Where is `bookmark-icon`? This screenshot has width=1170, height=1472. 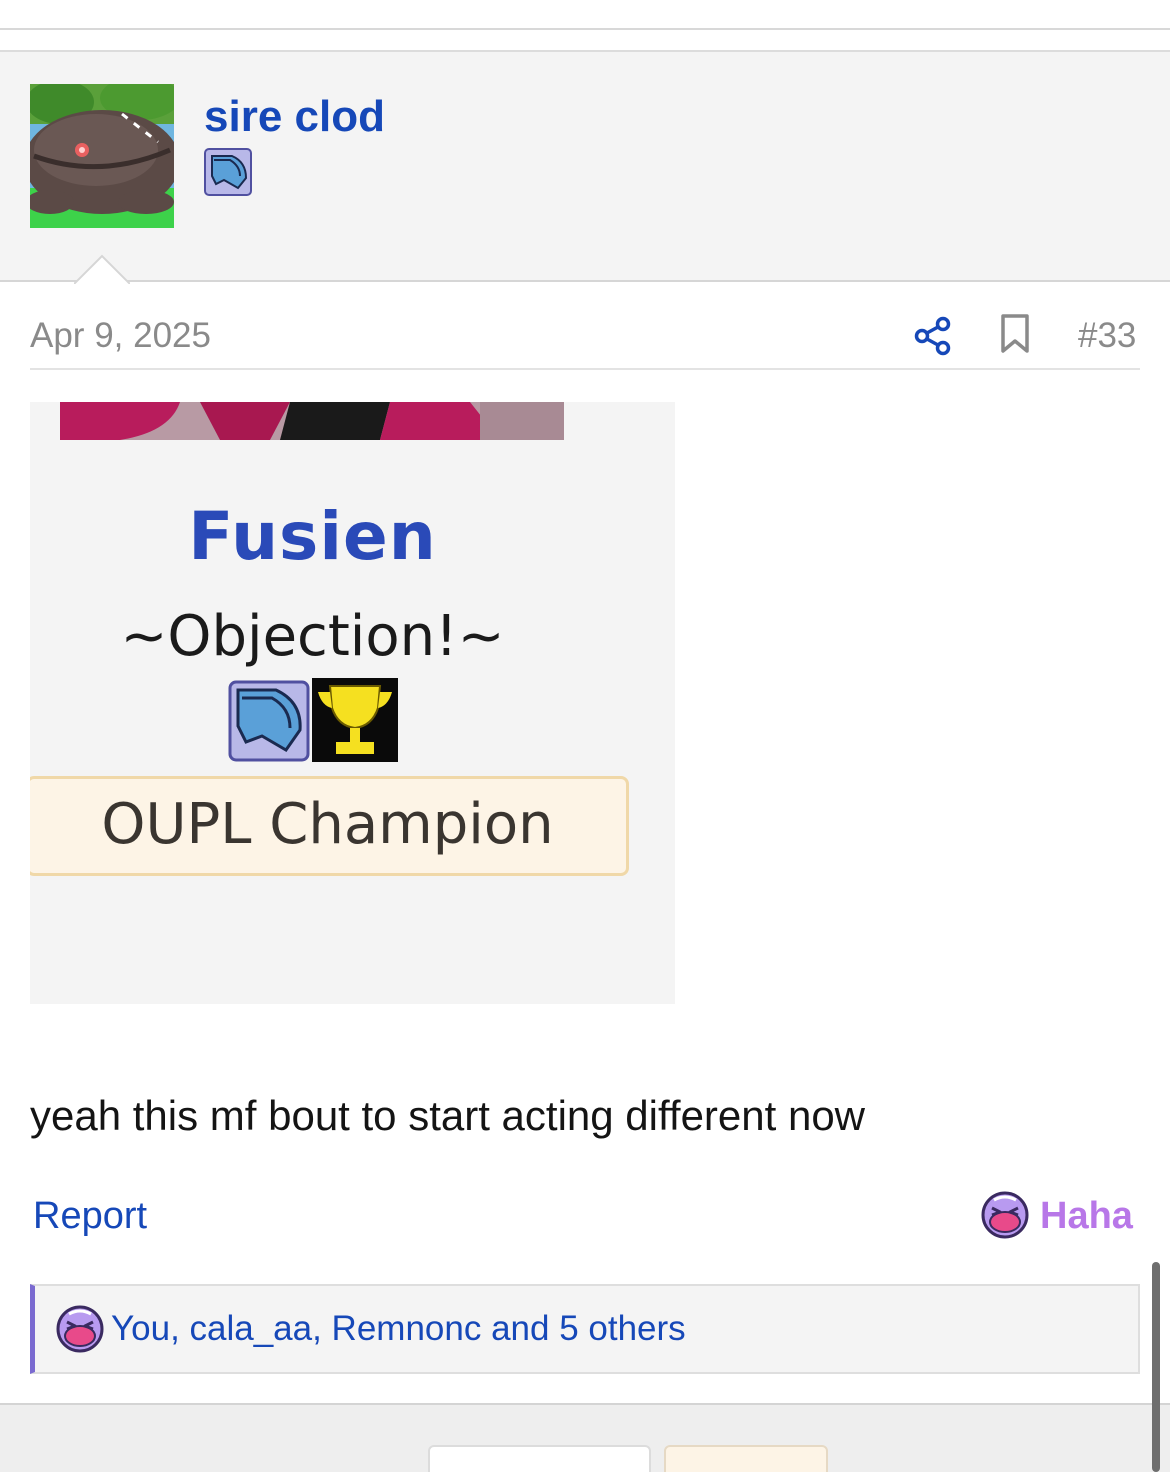
bookmark-icon is located at coordinates (1015, 334).